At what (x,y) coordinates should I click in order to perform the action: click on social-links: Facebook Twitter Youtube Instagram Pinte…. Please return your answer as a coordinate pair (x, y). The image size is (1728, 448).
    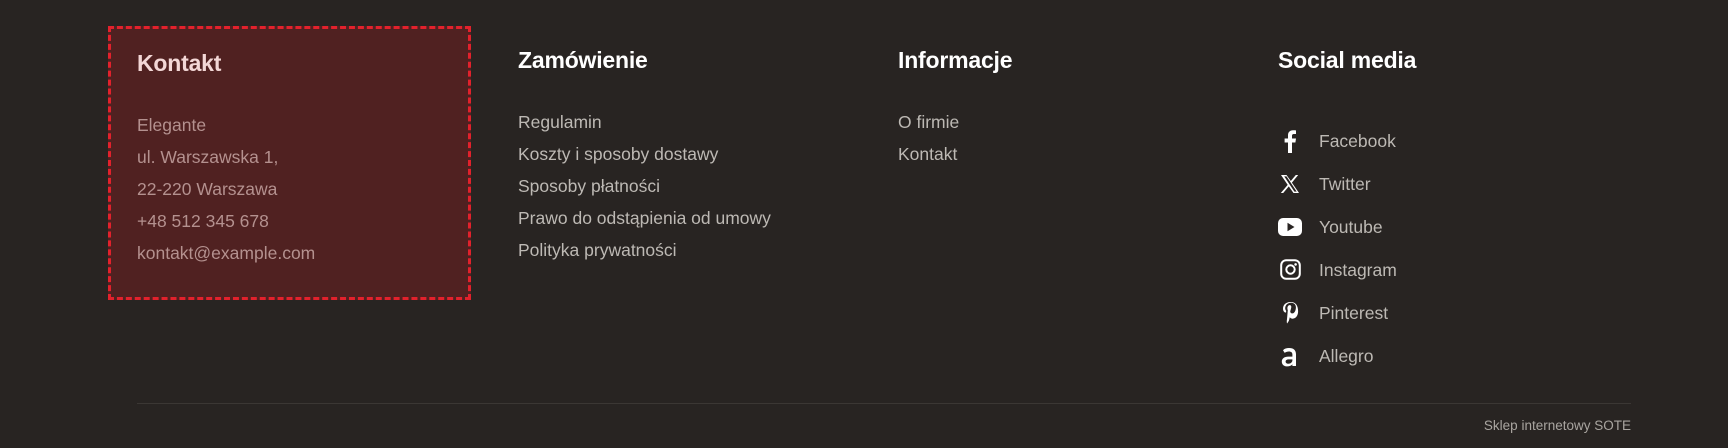
    Looking at the image, I should click on (1337, 248).